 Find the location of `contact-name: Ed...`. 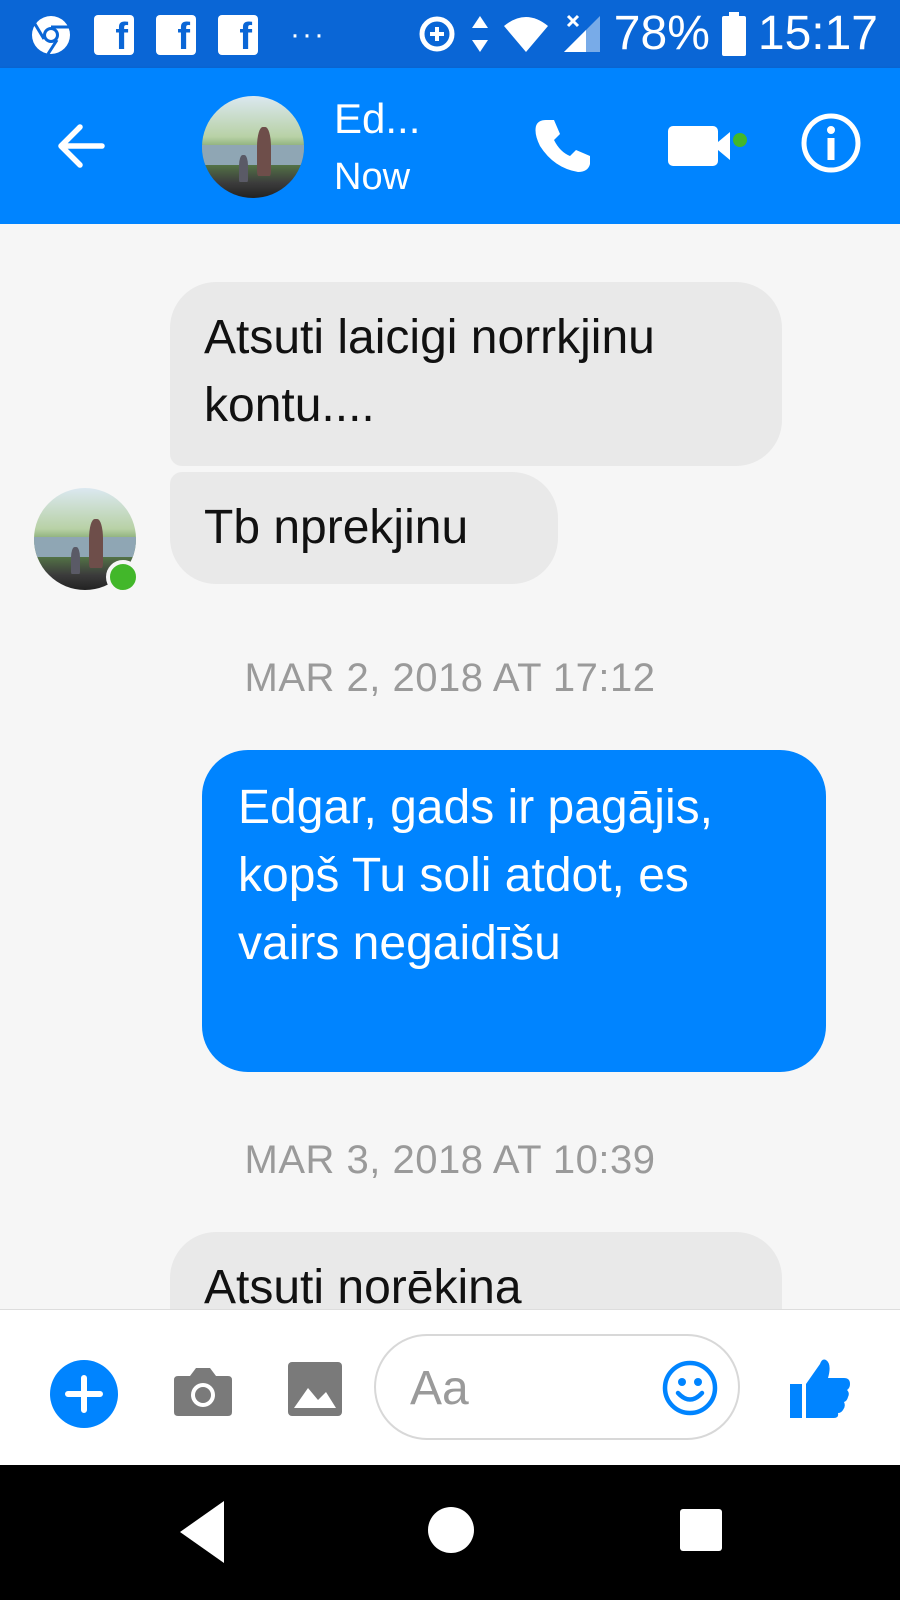

contact-name: Ed... is located at coordinates (377, 119).